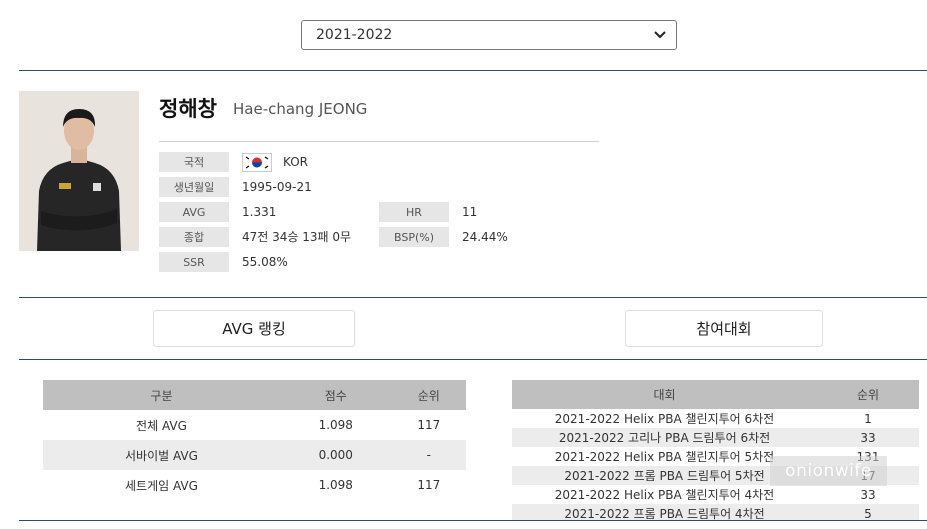  I want to click on label-birth: 생년월일, so click(194, 187).